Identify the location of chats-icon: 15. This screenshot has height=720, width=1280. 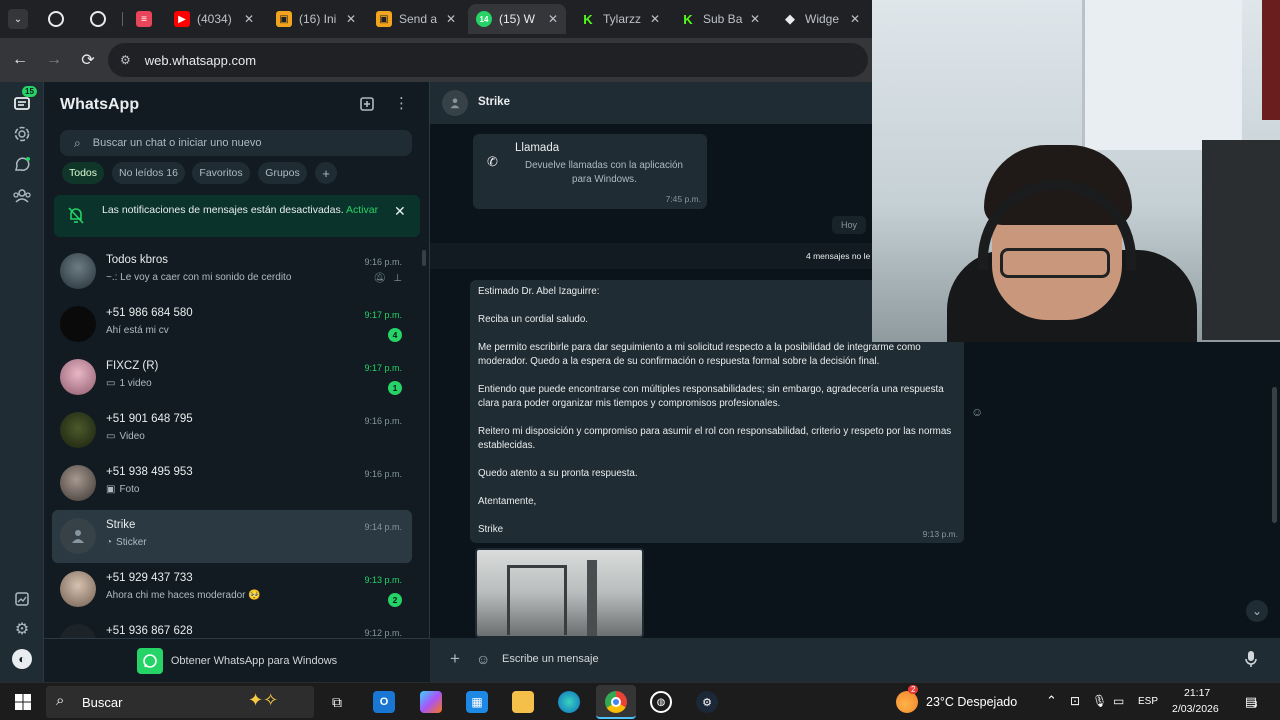
(24, 100).